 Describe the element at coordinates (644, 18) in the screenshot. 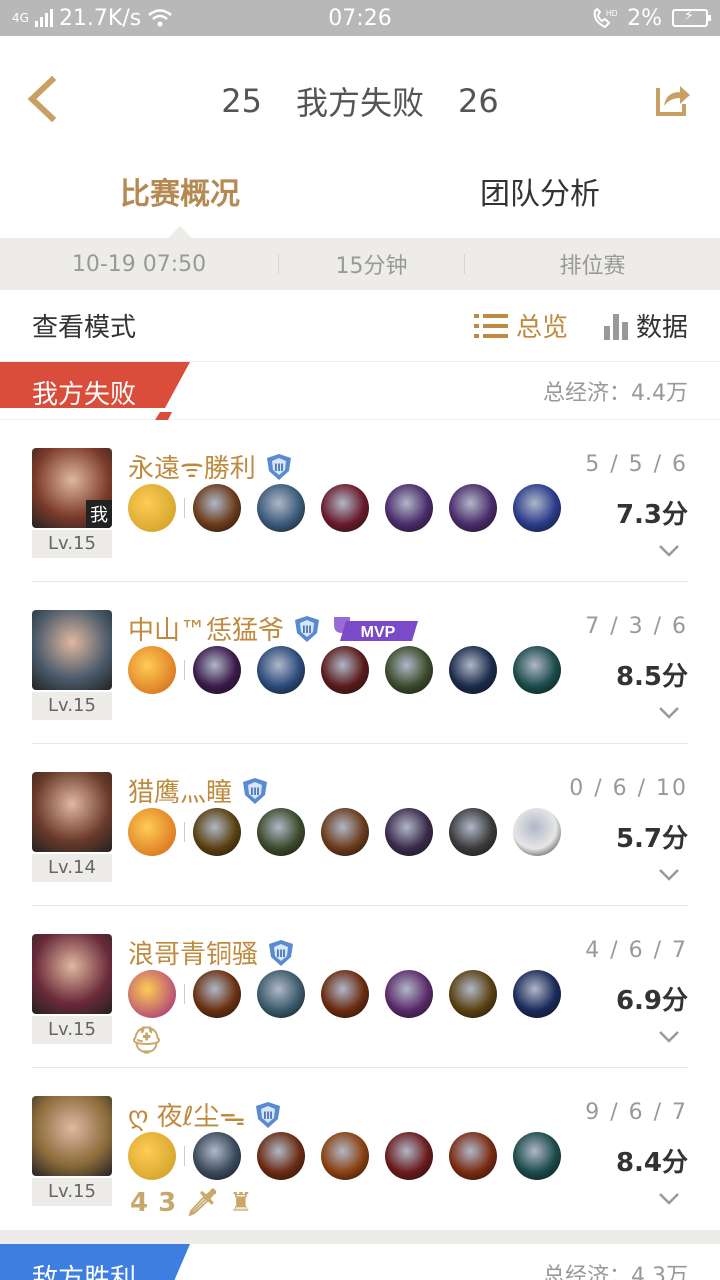

I see `battery-percent: 2%` at that location.